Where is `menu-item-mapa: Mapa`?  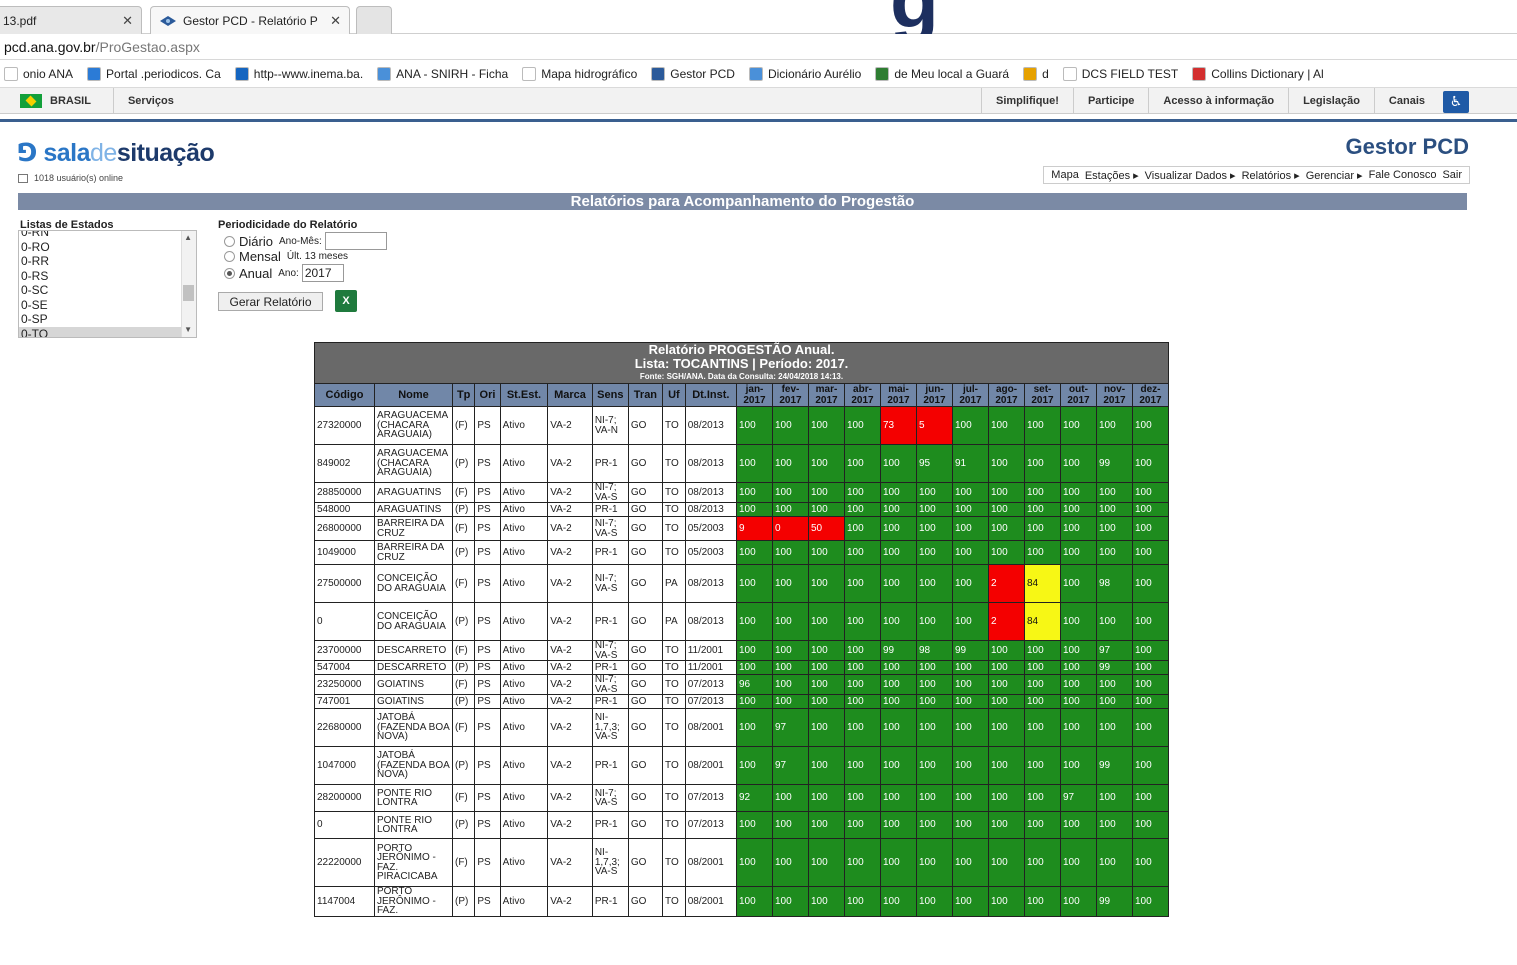
menu-item-mapa: Mapa is located at coordinates (1065, 175).